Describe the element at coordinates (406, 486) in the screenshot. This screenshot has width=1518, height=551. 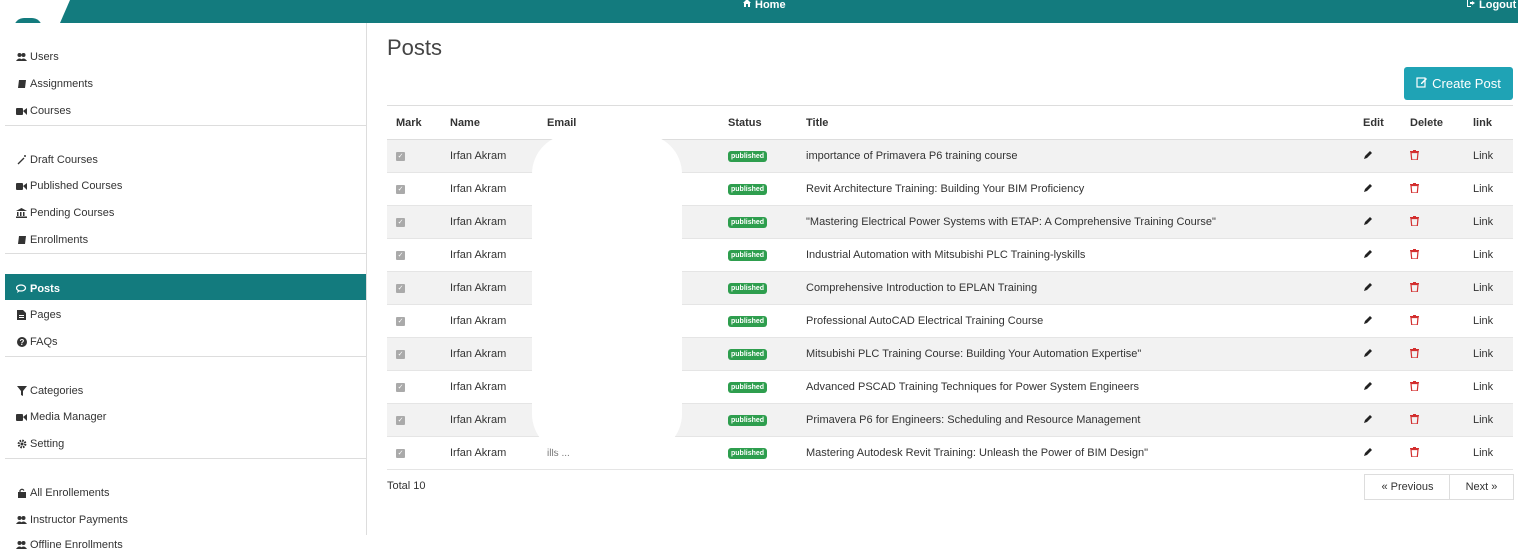
I see `total-count: Total 10` at that location.